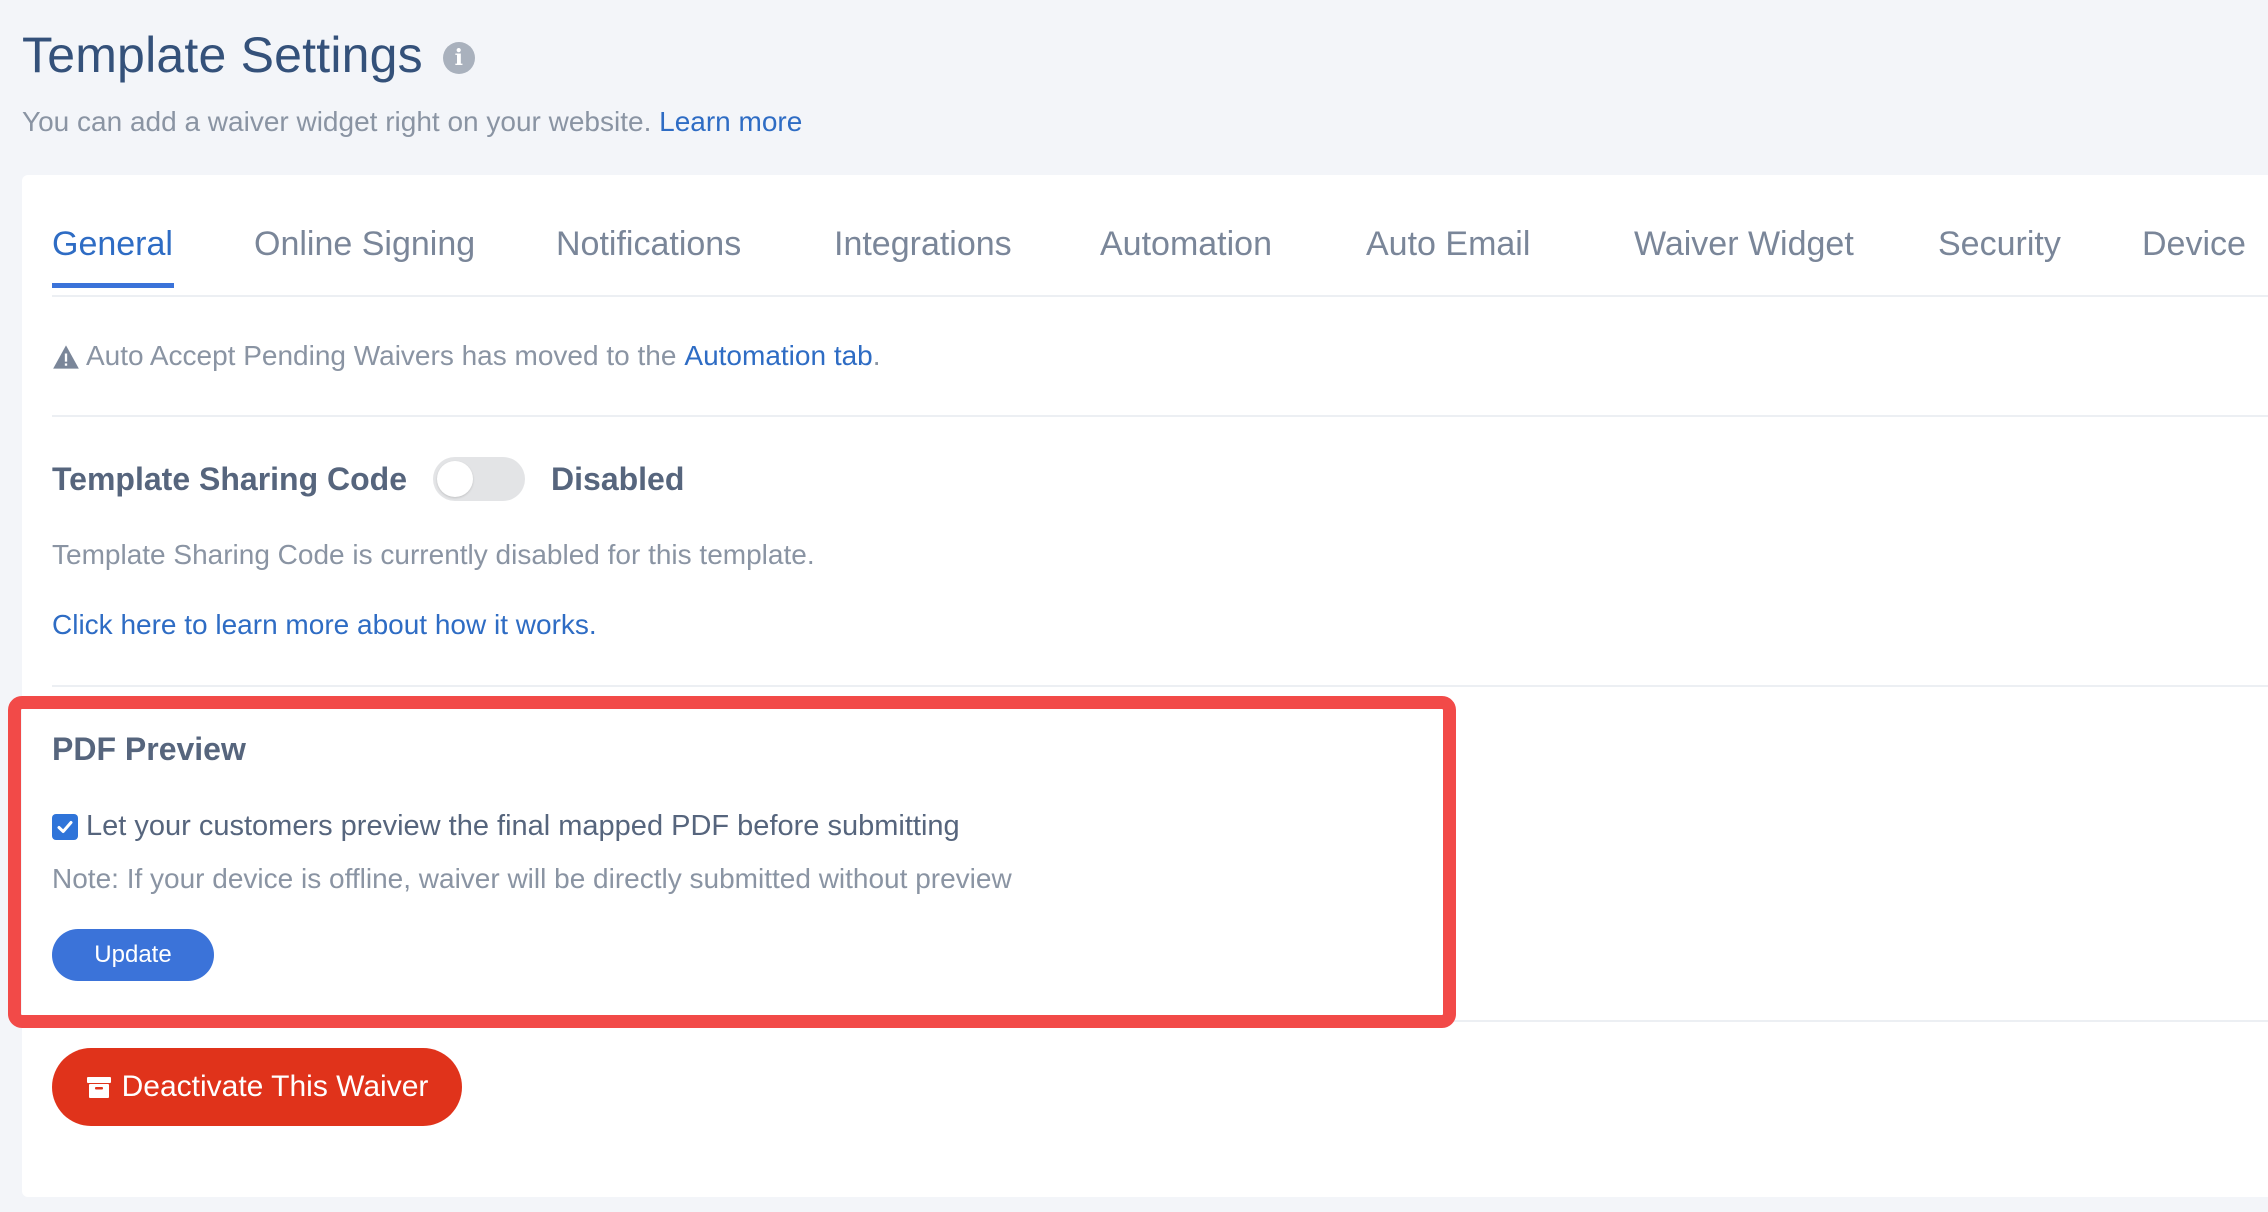 This screenshot has width=2268, height=1212. I want to click on tab-general: General, so click(112, 244).